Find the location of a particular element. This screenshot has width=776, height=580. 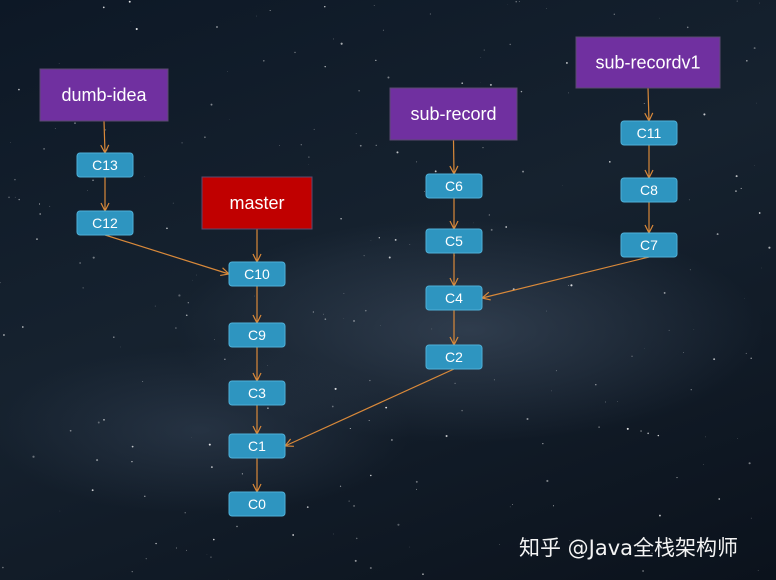

commit-C10: C10 is located at coordinates (257, 274).